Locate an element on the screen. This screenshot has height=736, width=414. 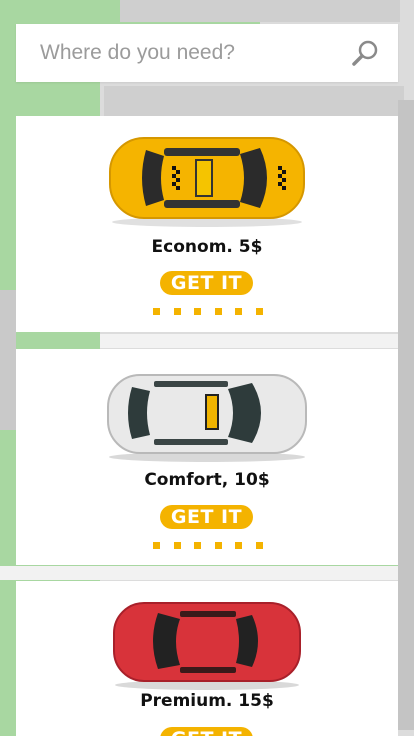
yellow-taxi-car-icon is located at coordinates (207, 182).